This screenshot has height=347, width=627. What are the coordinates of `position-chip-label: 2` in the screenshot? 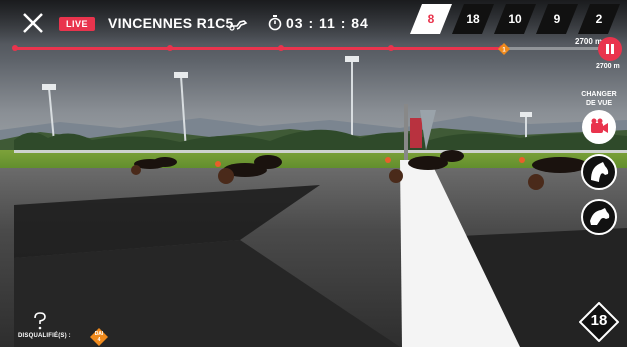 It's located at (599, 19).